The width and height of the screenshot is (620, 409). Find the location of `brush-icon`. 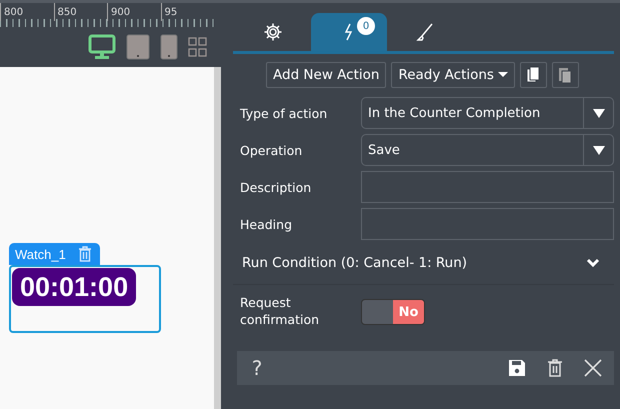

brush-icon is located at coordinates (425, 32).